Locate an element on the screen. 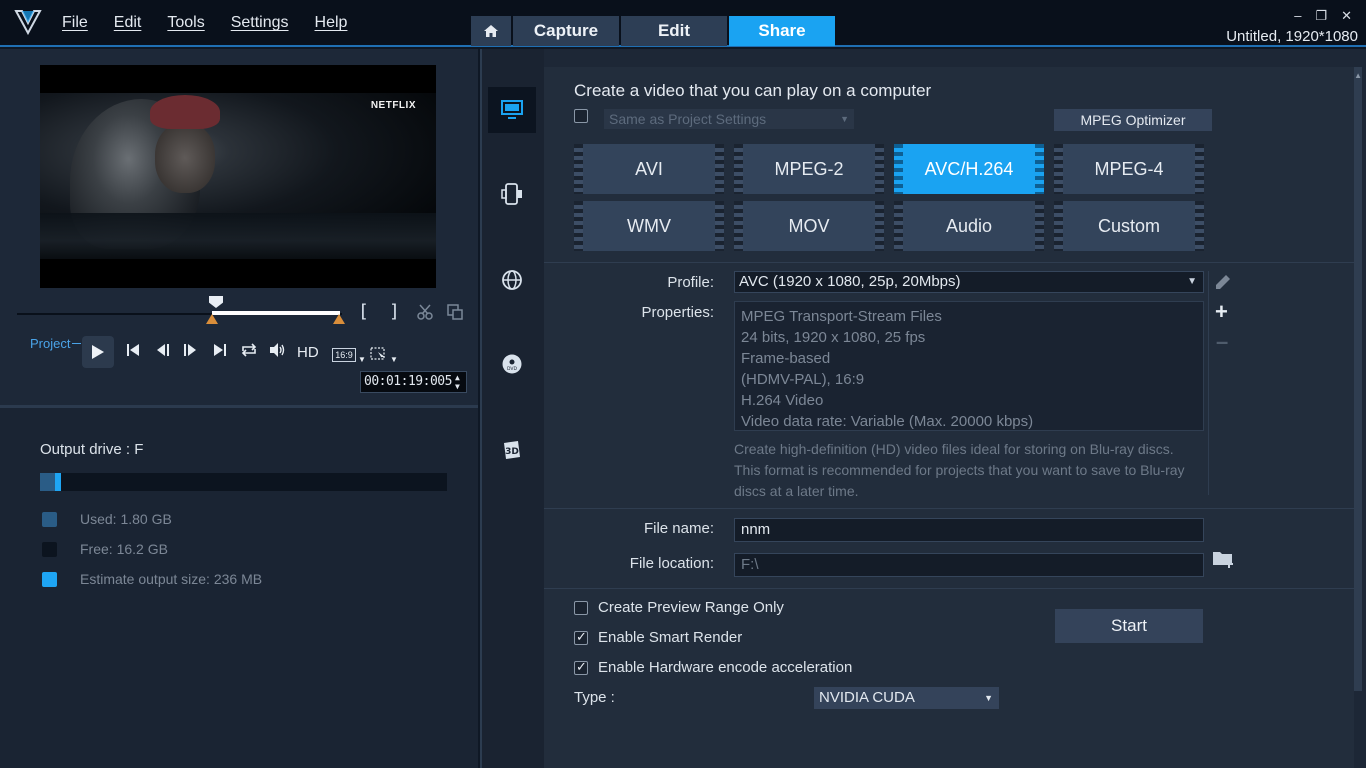 Image resolution: width=1366 pixels, height=768 pixels. preview-frame is located at coordinates (238, 176).